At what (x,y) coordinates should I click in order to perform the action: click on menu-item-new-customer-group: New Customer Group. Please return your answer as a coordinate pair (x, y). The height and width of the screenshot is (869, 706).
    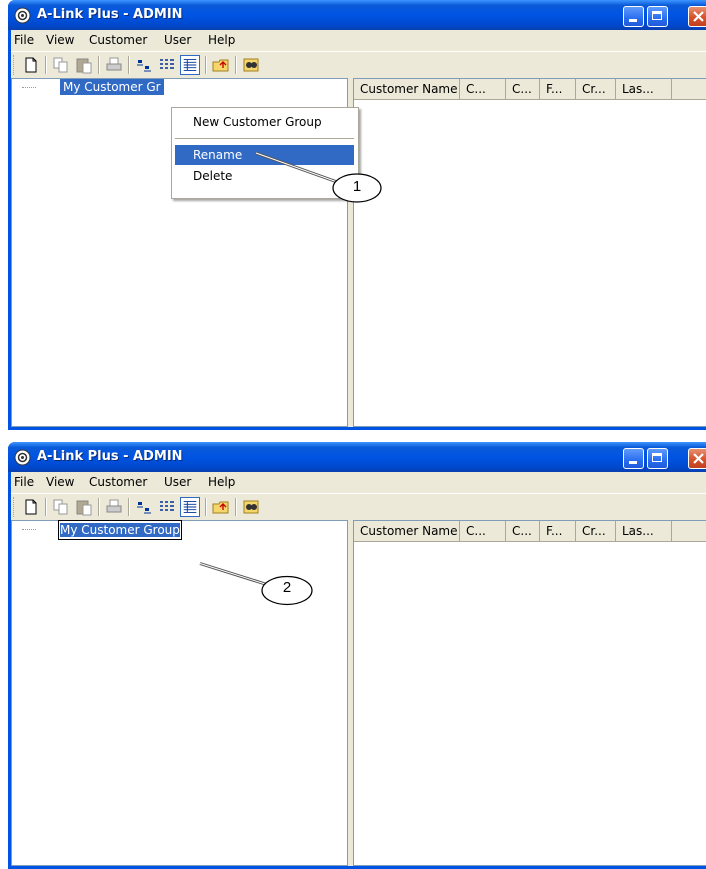
    Looking at the image, I should click on (264, 122).